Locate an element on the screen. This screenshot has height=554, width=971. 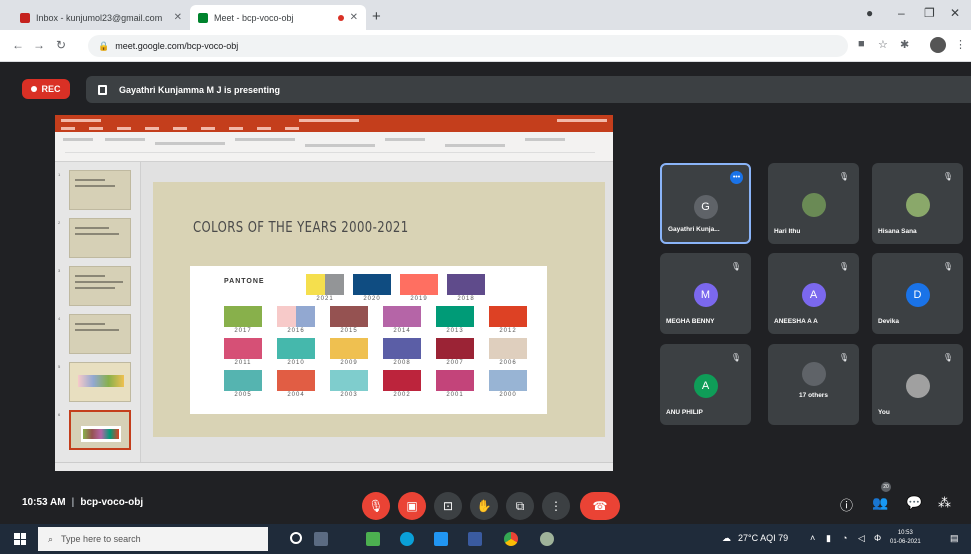
maximize-icon: ❐ is located at coordinates (929, 13).